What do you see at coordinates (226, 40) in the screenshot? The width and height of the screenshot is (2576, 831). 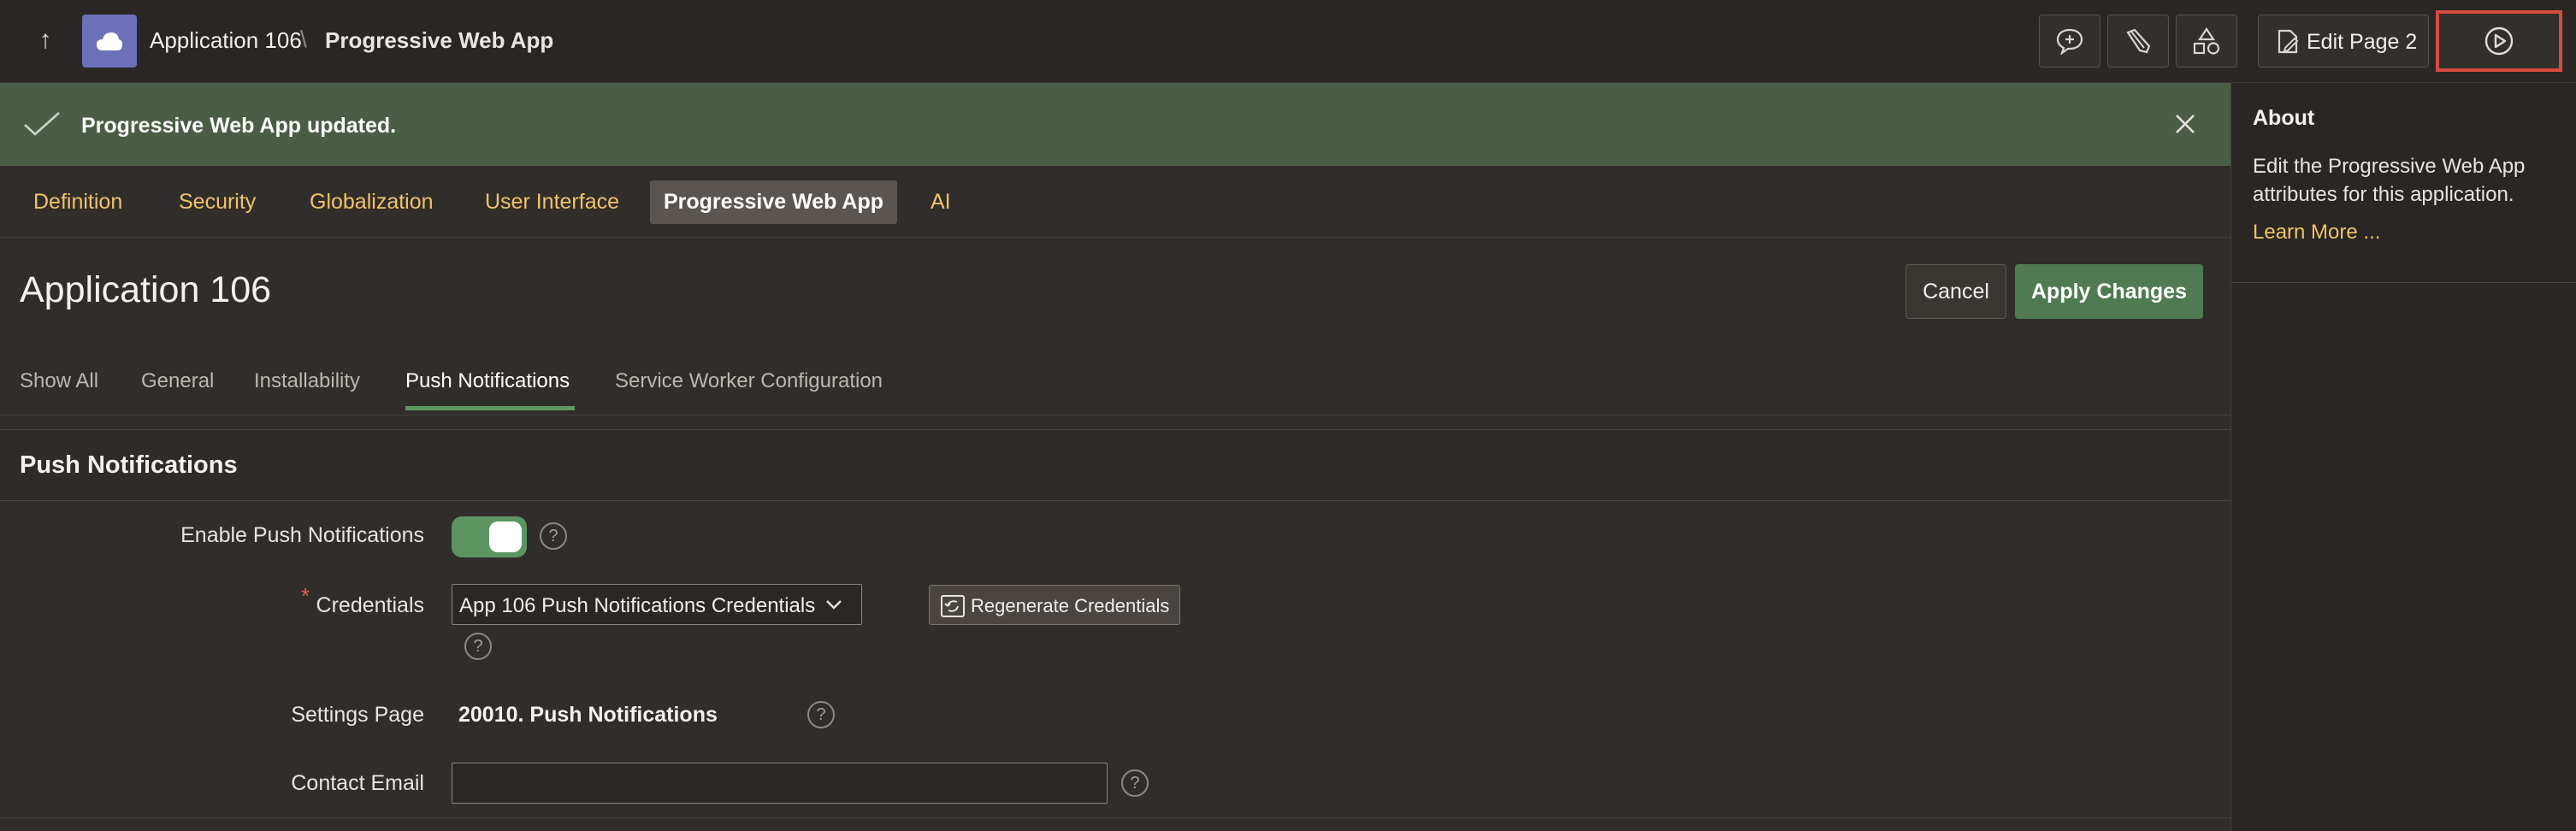 I see `breadcrumb-app: Application 106` at bounding box center [226, 40].